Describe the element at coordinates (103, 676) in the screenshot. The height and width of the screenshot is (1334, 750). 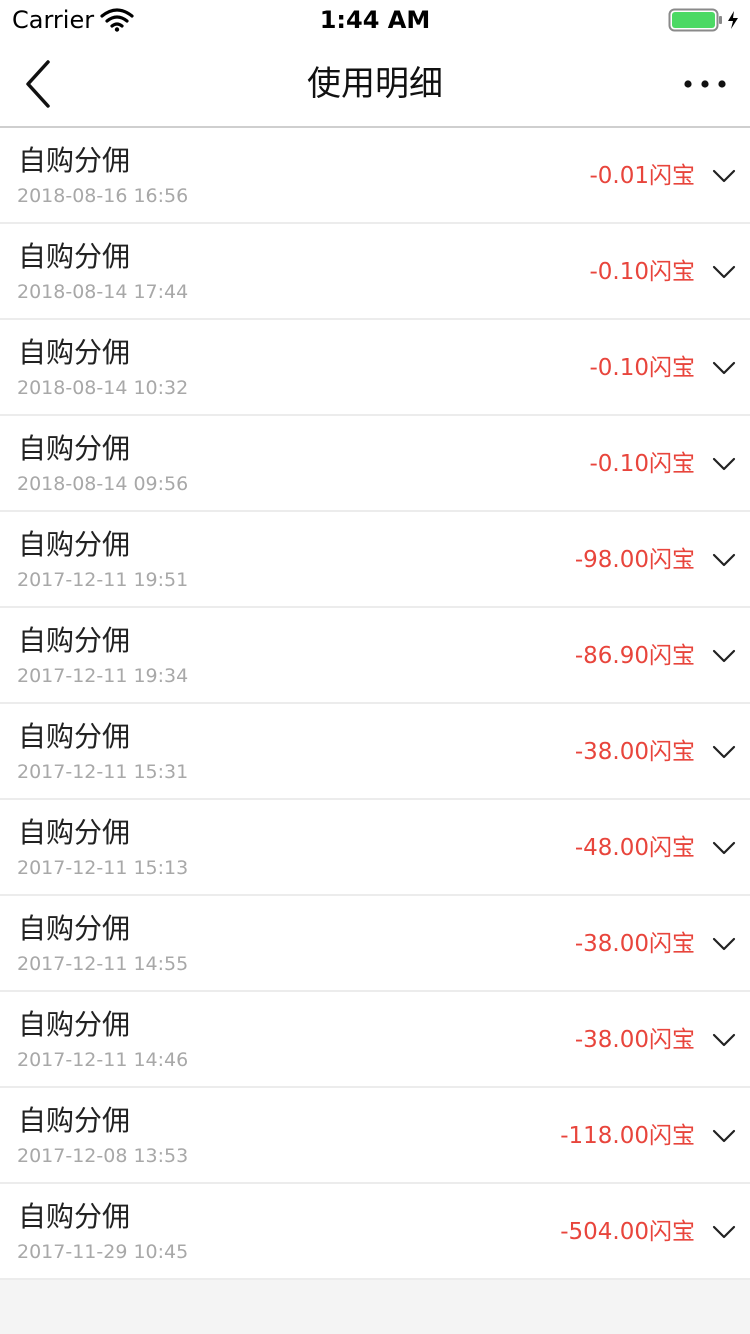
I see `transaction-date: 2017-12-11 19:34` at that location.